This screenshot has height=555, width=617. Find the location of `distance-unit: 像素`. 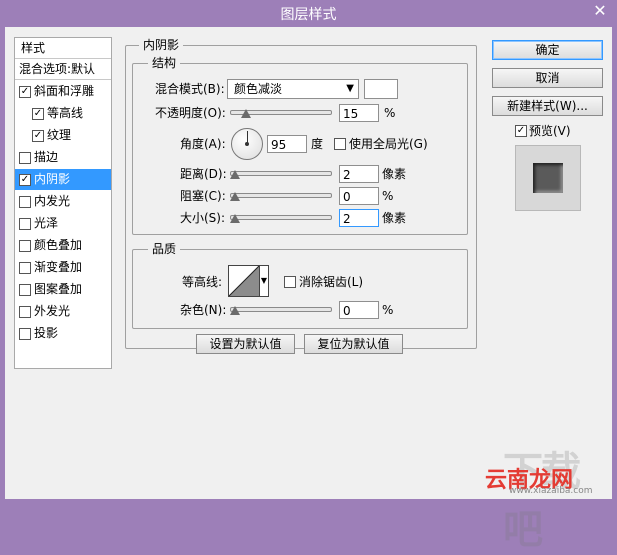

distance-unit: 像素 is located at coordinates (394, 174).